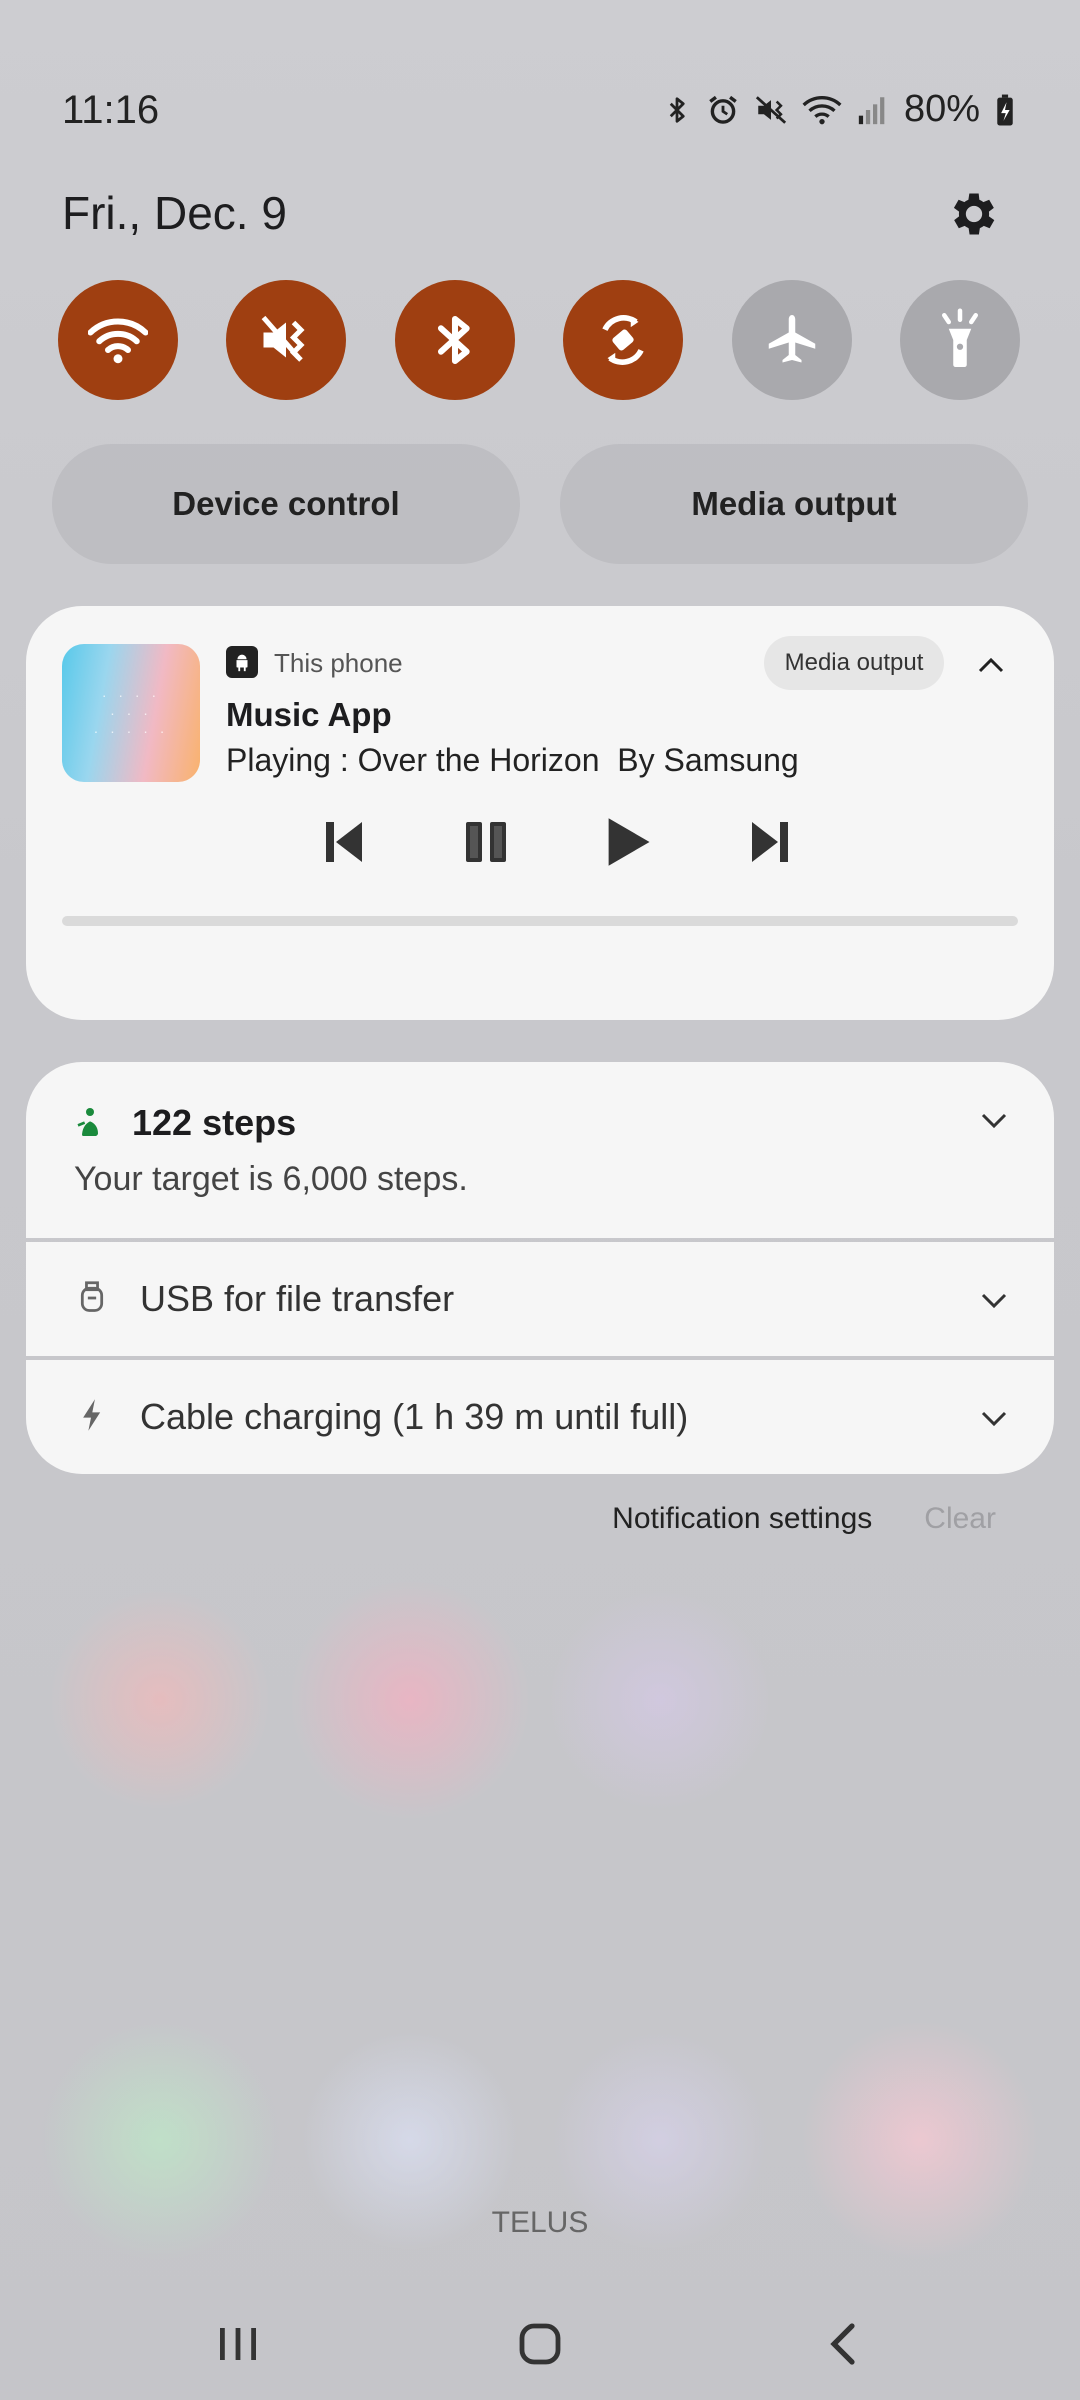 The width and height of the screenshot is (1080, 2400). I want to click on signal-icon, so click(873, 110).